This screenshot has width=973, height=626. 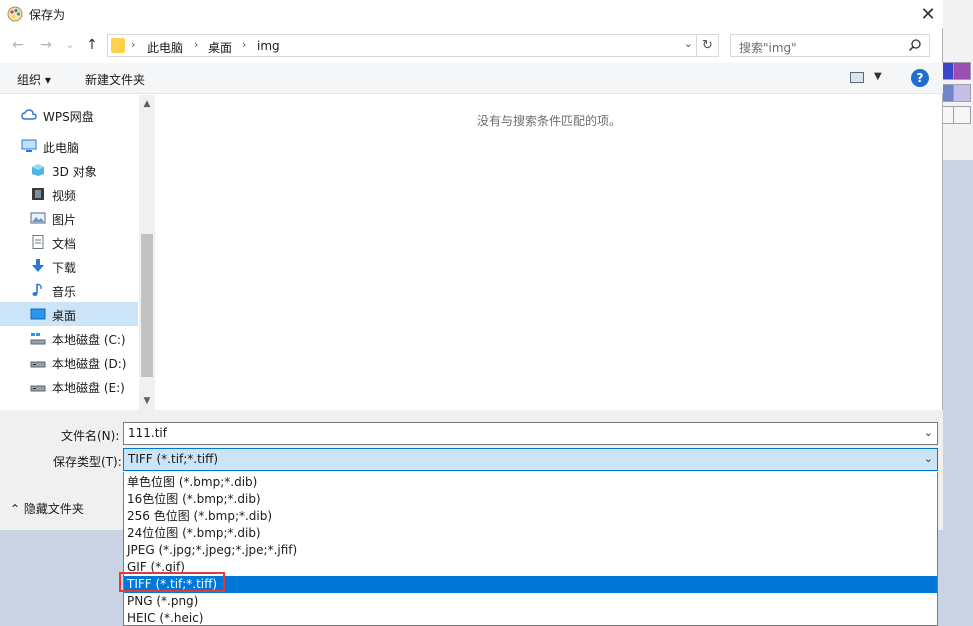 I want to click on filetype-option: 单色位图 (*.bmp;*.dib), so click(x=530, y=482).